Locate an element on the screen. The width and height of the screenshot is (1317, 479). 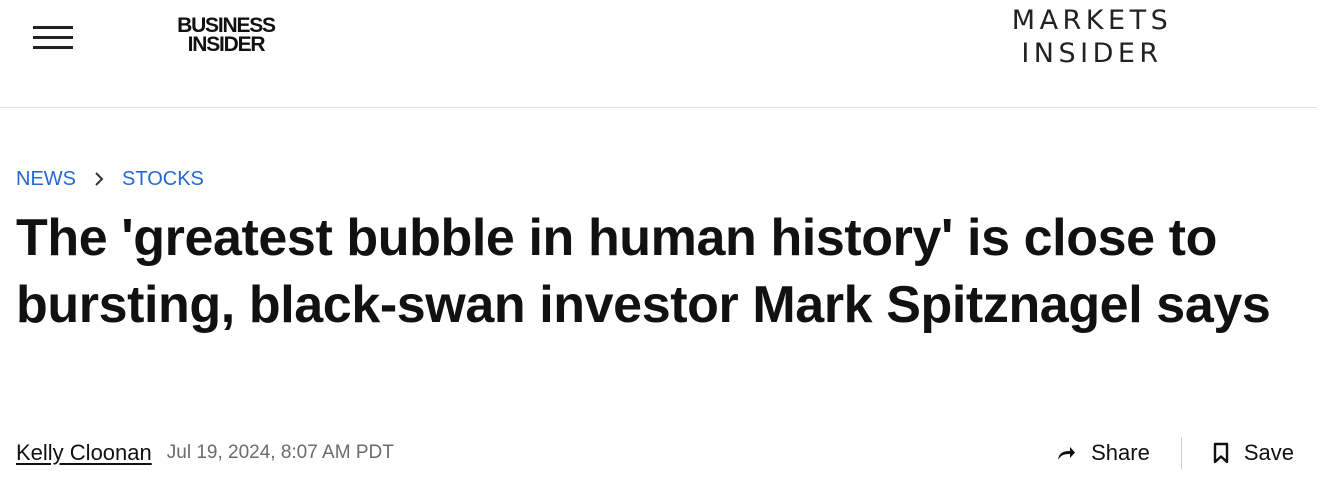
author-link: Kelly Cloonan is located at coordinates (84, 453).